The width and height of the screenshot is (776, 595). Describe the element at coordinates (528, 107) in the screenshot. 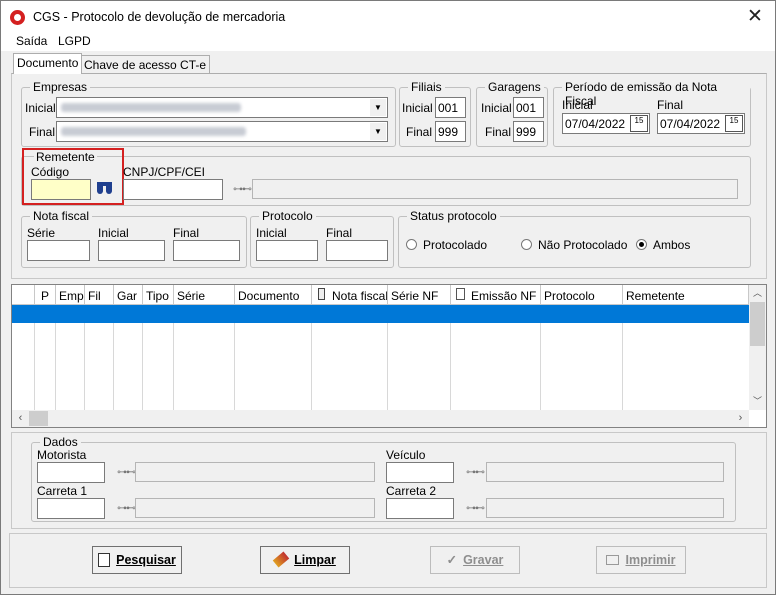

I see `garagem-inicial-input: 001` at that location.